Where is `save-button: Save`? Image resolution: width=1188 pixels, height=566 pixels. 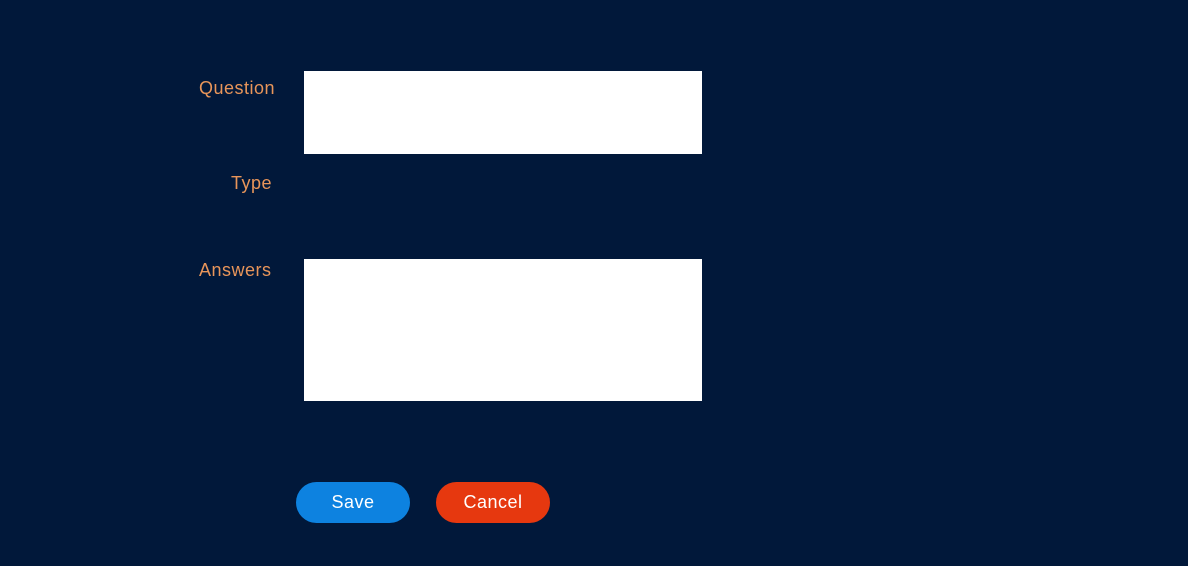 save-button: Save is located at coordinates (353, 502).